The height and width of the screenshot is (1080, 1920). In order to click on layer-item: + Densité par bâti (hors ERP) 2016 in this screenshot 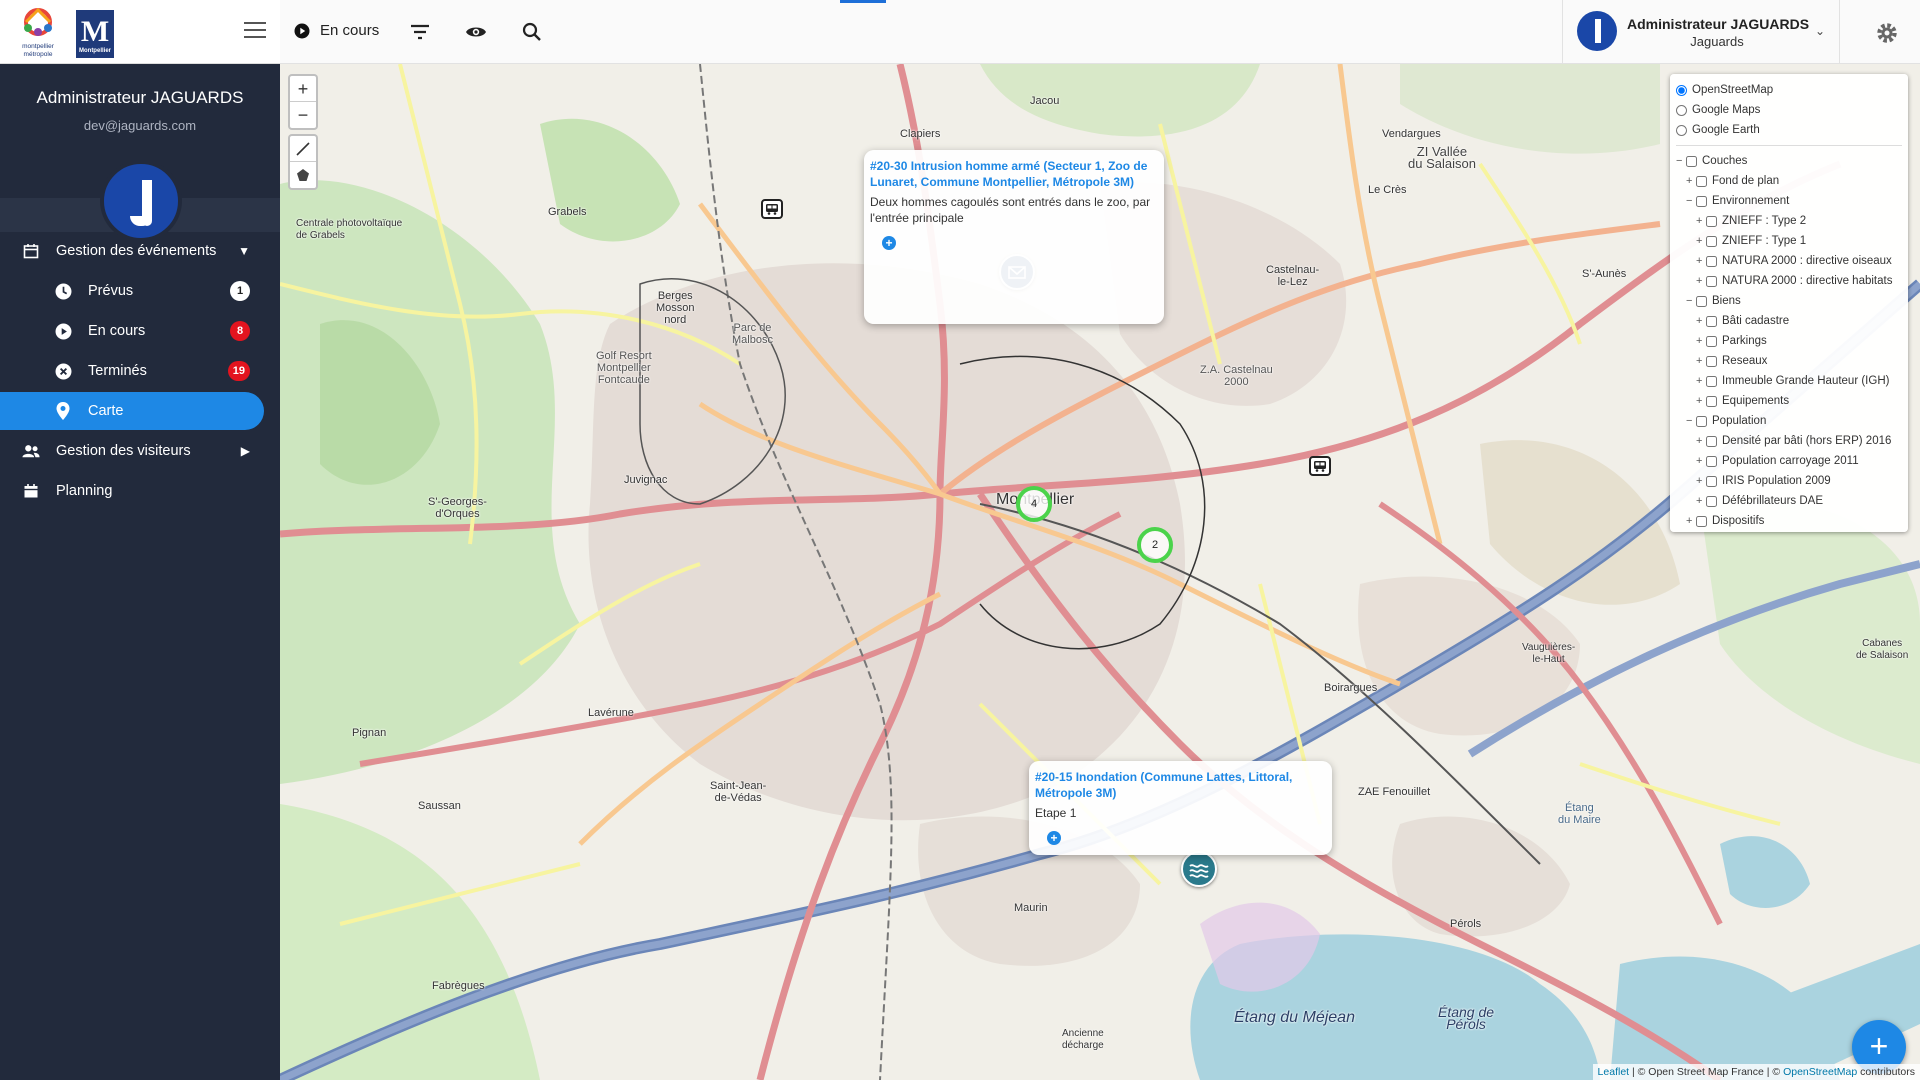, I will do `click(1789, 441)`.